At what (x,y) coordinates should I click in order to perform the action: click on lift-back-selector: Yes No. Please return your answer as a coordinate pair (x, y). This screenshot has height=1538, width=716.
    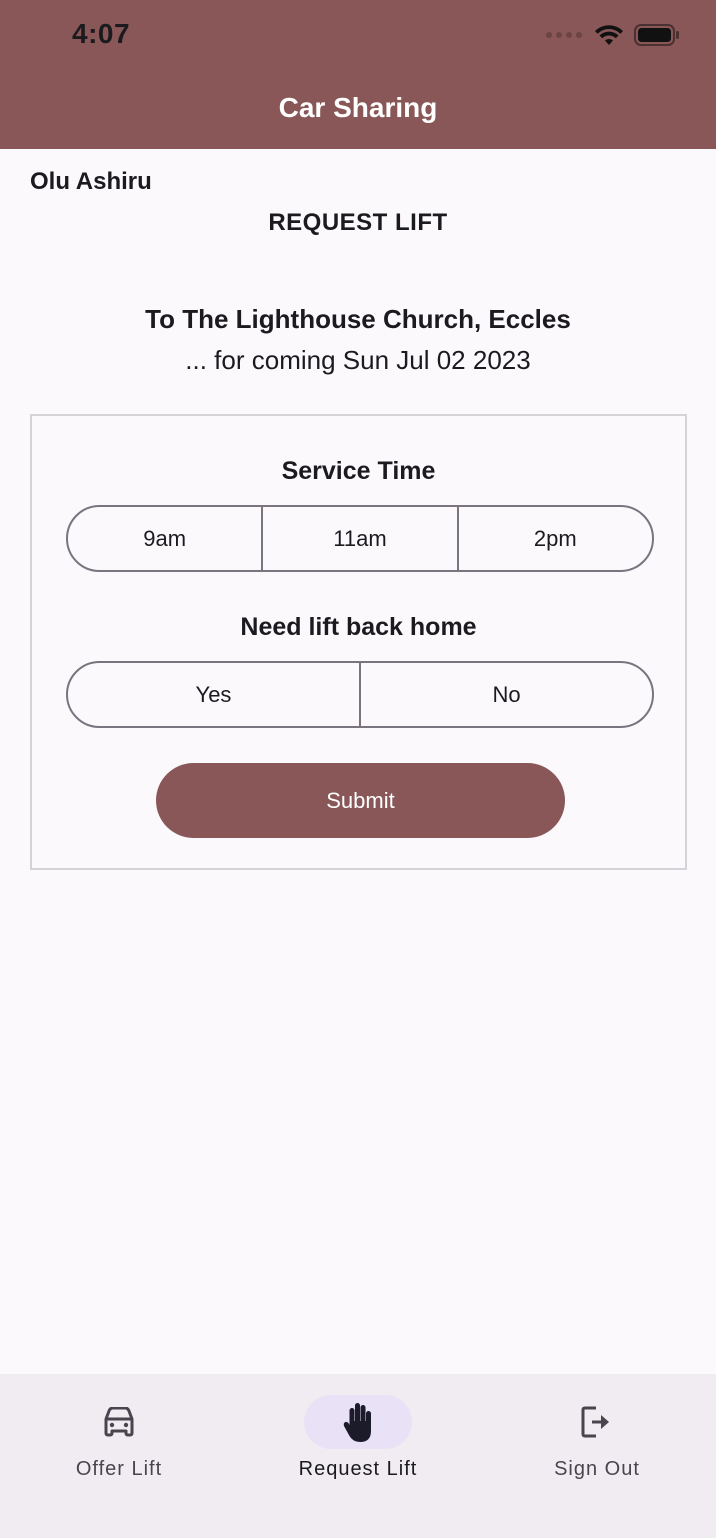
    Looking at the image, I should click on (360, 694).